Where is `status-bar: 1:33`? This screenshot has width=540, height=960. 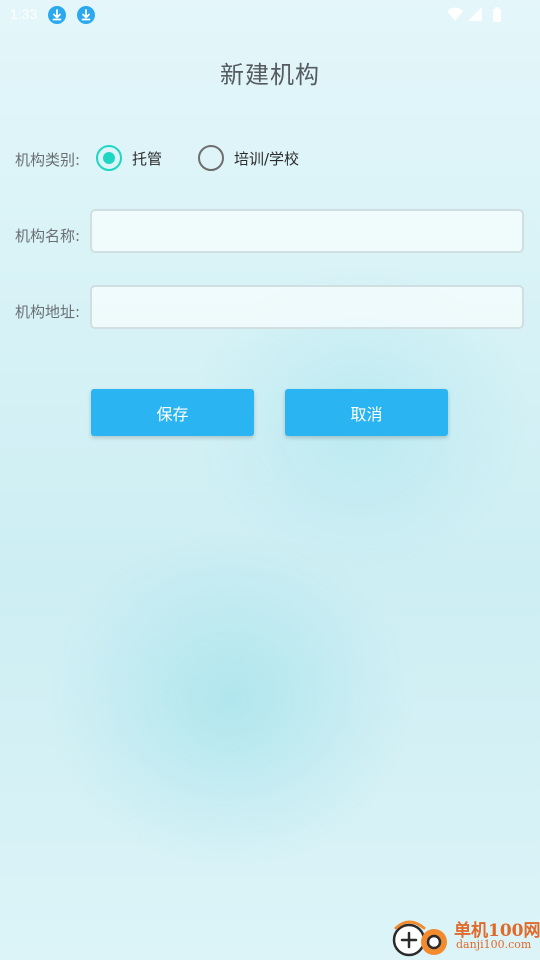 status-bar: 1:33 is located at coordinates (270, 15).